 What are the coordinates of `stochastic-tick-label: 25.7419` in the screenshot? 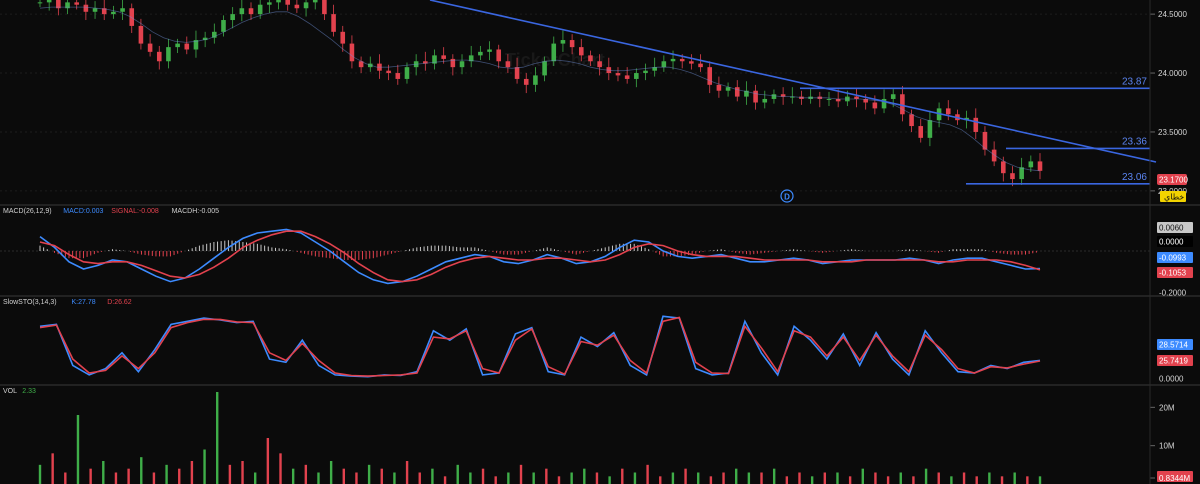 It's located at (1173, 361).